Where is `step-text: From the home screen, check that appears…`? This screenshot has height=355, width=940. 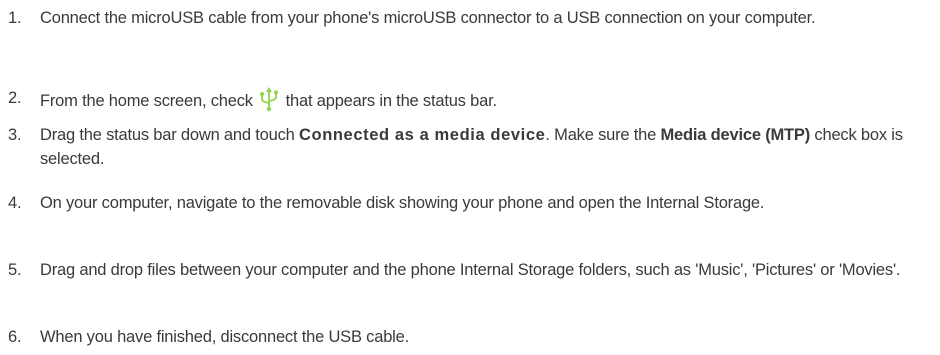 step-text: From the home screen, check that appears… is located at coordinates (486, 99).